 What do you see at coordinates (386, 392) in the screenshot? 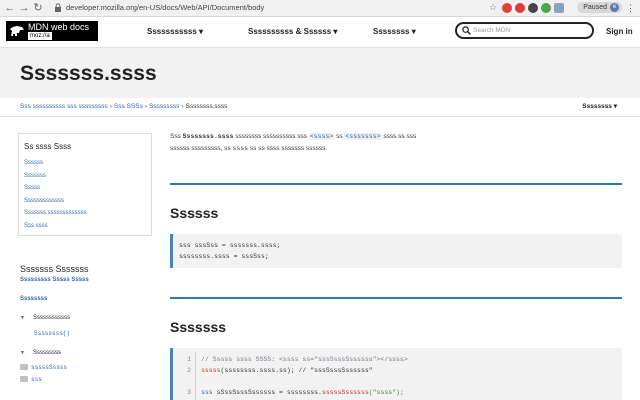
I see `code-string: ("ssss");` at bounding box center [386, 392].